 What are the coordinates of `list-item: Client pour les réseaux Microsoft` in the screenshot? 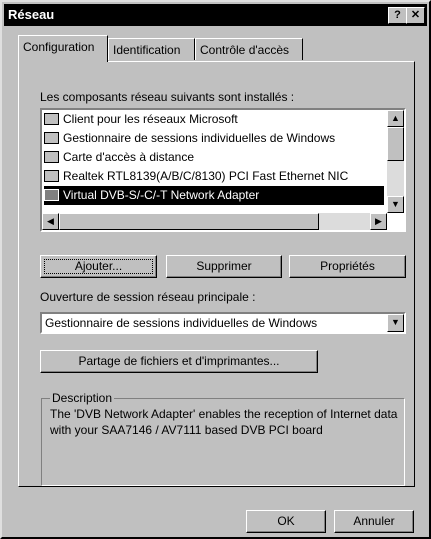 It's located at (141, 119).